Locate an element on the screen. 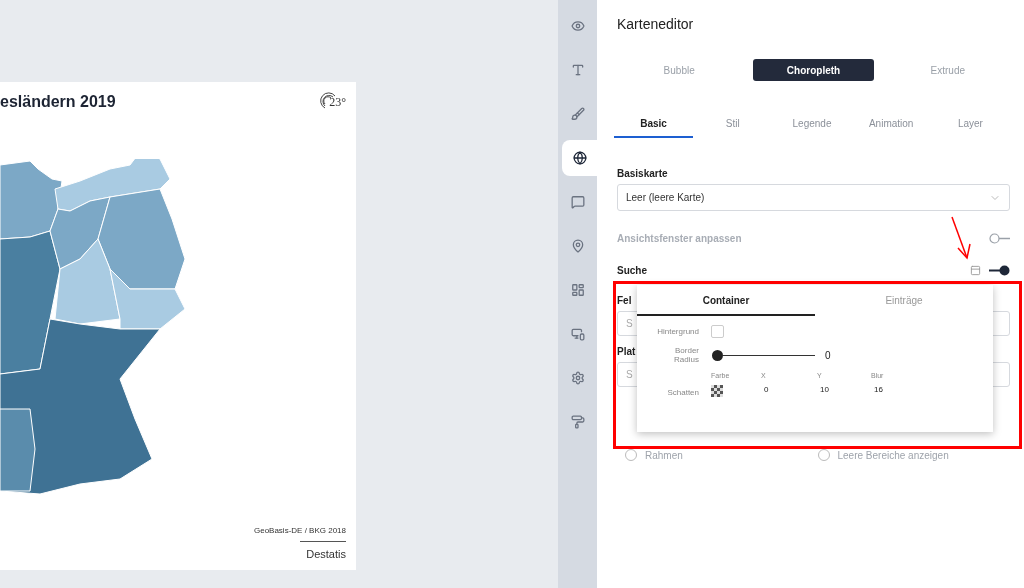 The height and width of the screenshot is (588, 1024). popup-tab: Einträge is located at coordinates (904, 300).